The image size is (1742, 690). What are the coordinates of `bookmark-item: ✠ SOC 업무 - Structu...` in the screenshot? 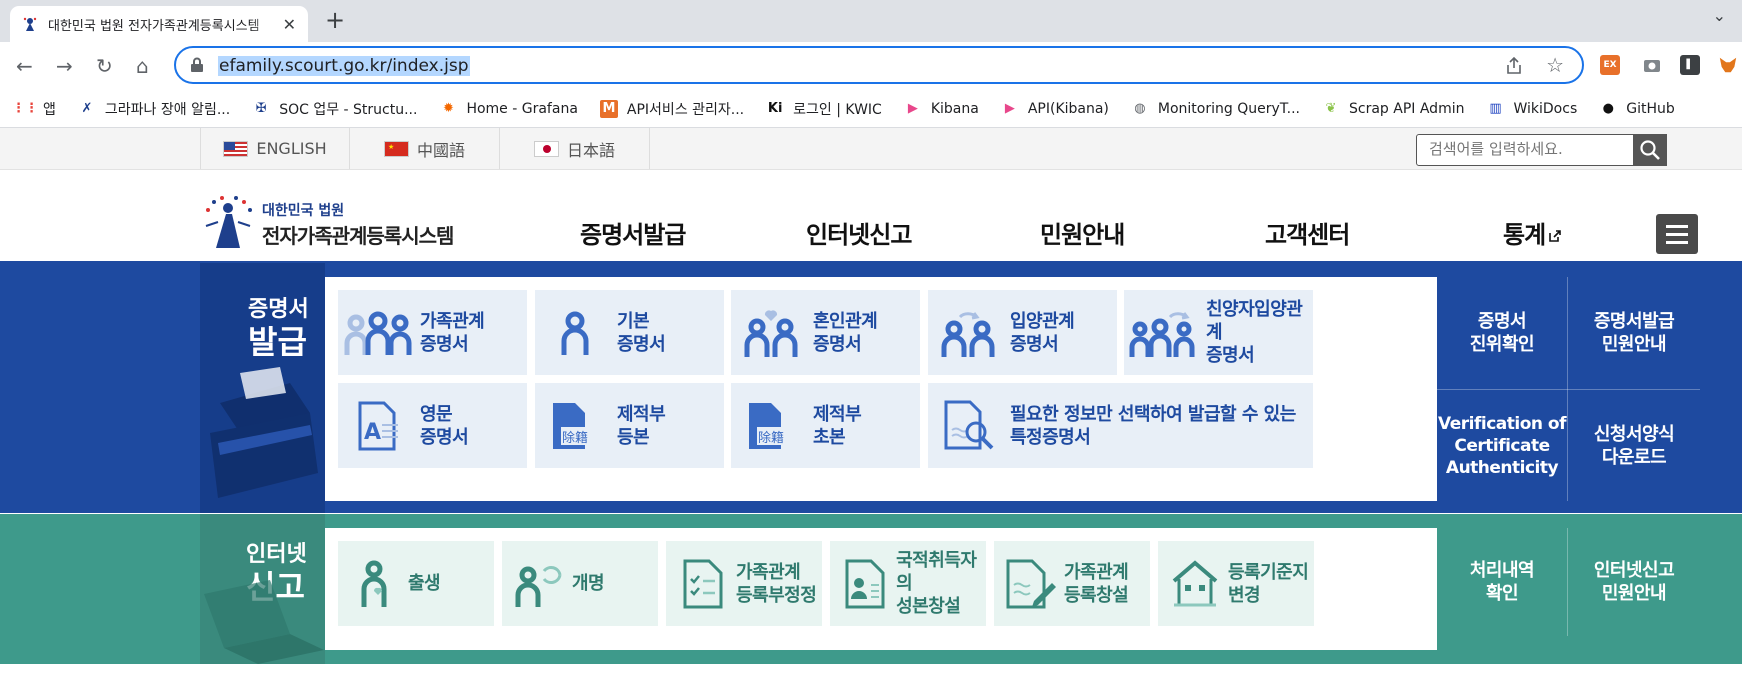 It's located at (335, 109).